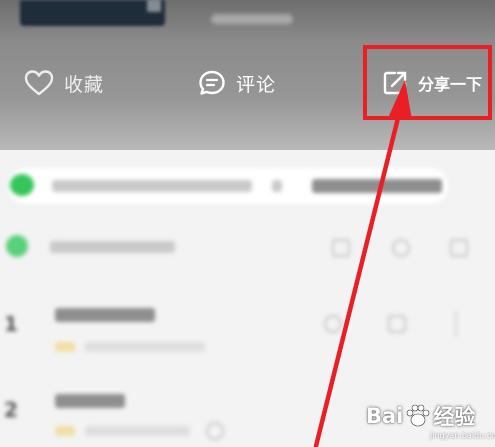 The width and height of the screenshot is (495, 447). Describe the element at coordinates (462, 435) in the screenshot. I see `watermark-domain: jingyan.baidu.com` at that location.